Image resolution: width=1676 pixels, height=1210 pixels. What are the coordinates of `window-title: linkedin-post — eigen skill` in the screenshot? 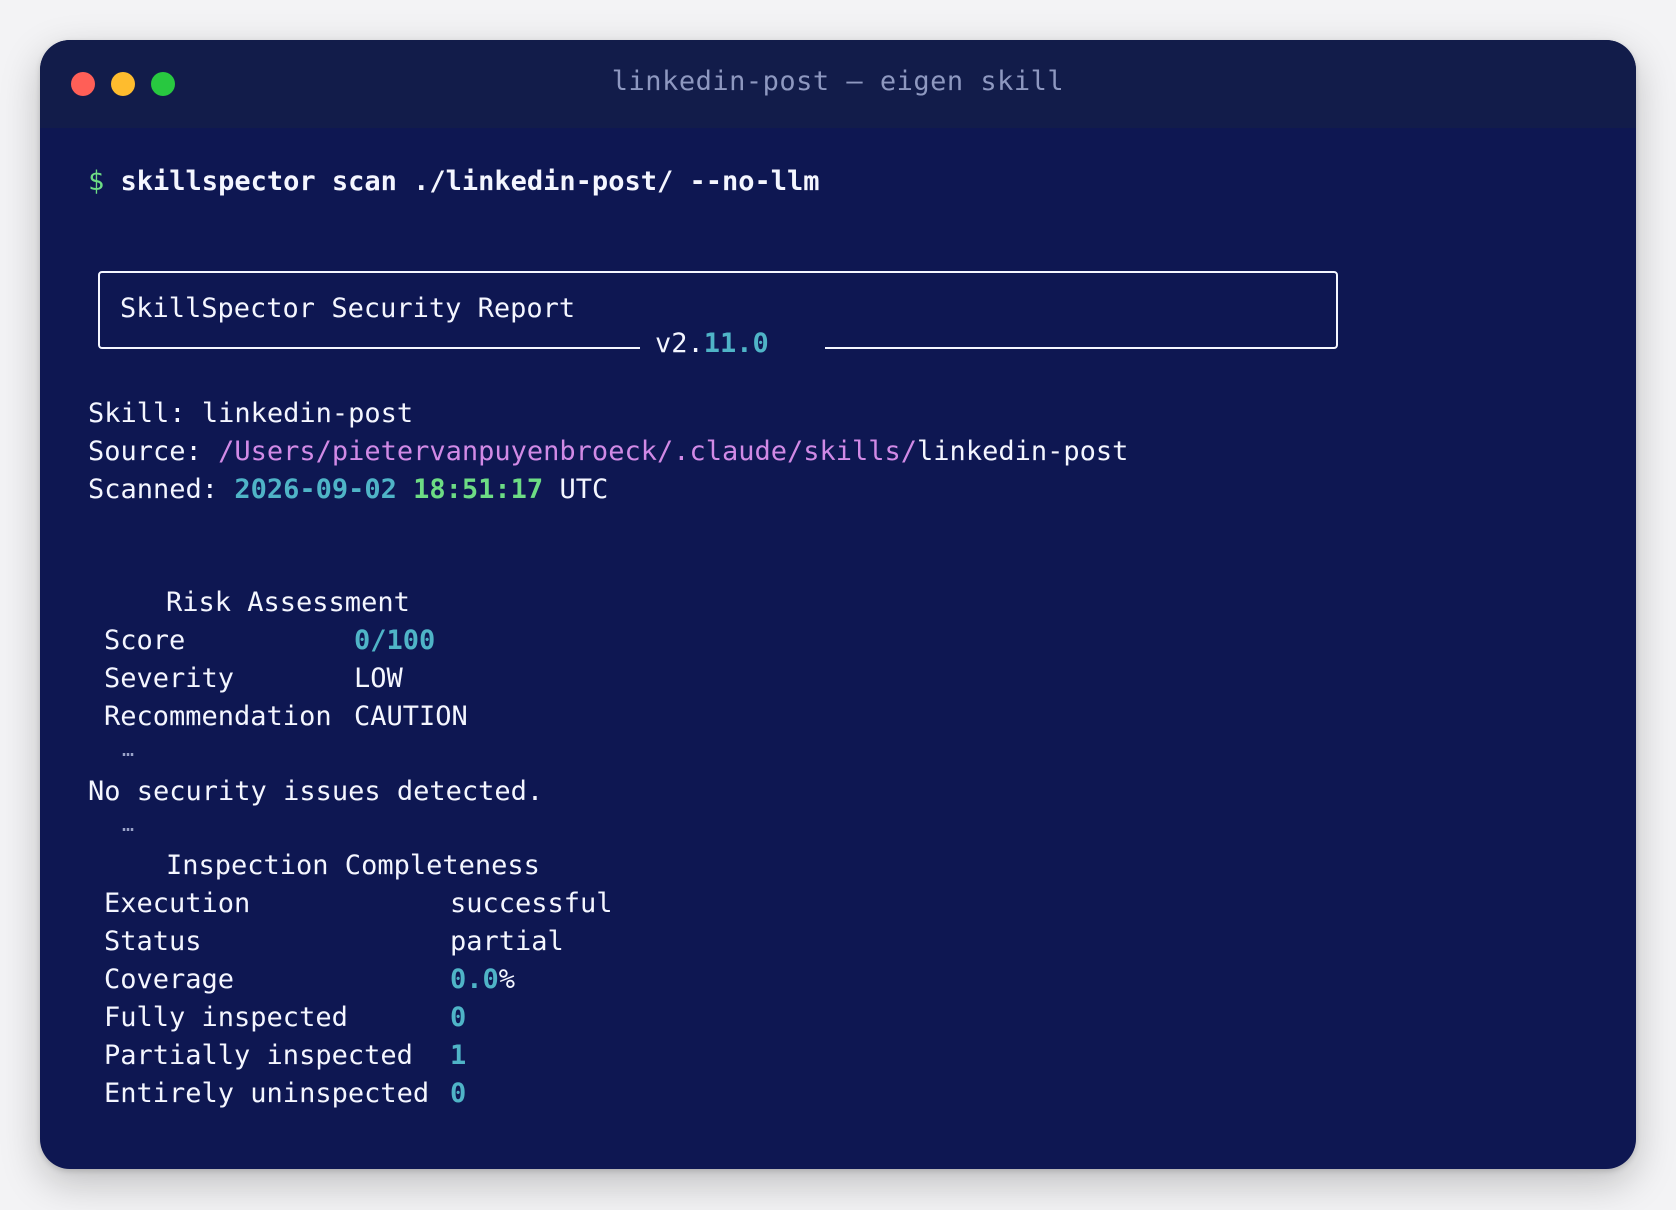 It's located at (838, 81).